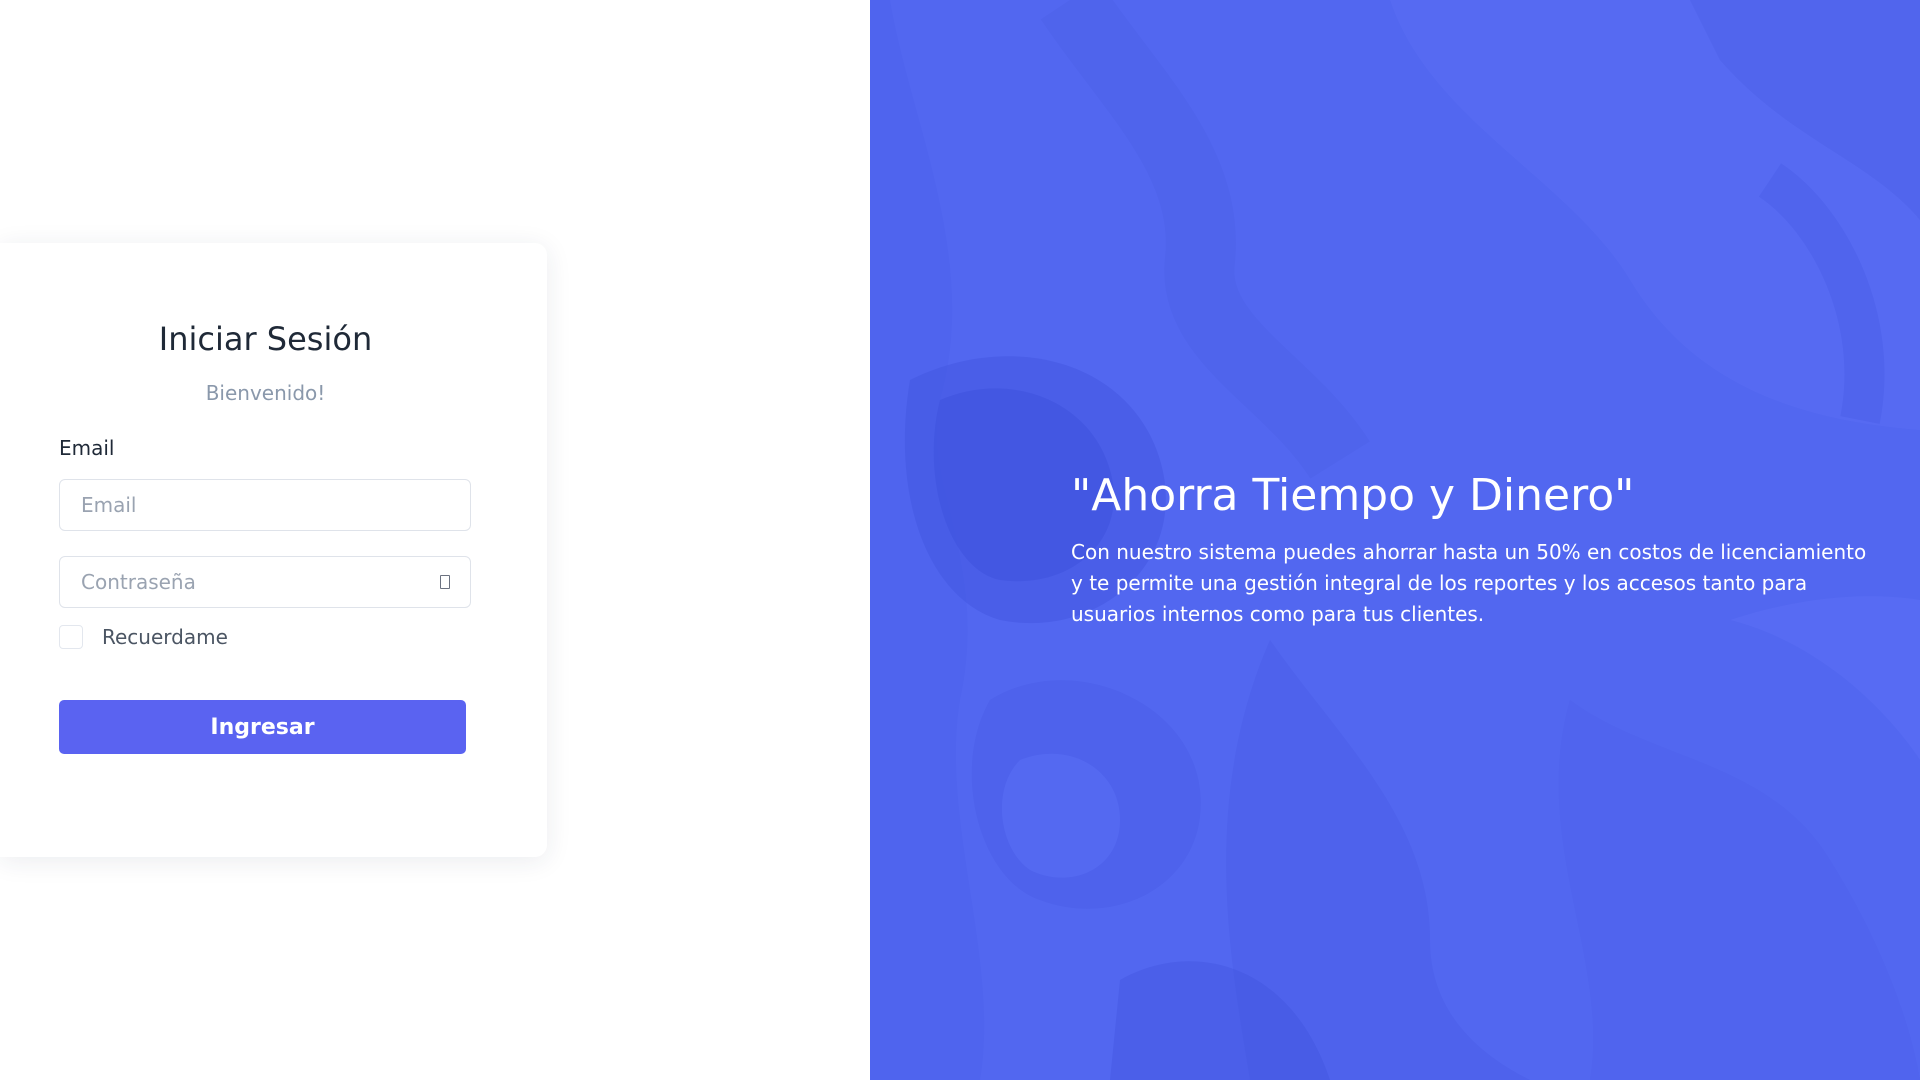  I want to click on remember-me-row: Recuerdame, so click(143, 637).